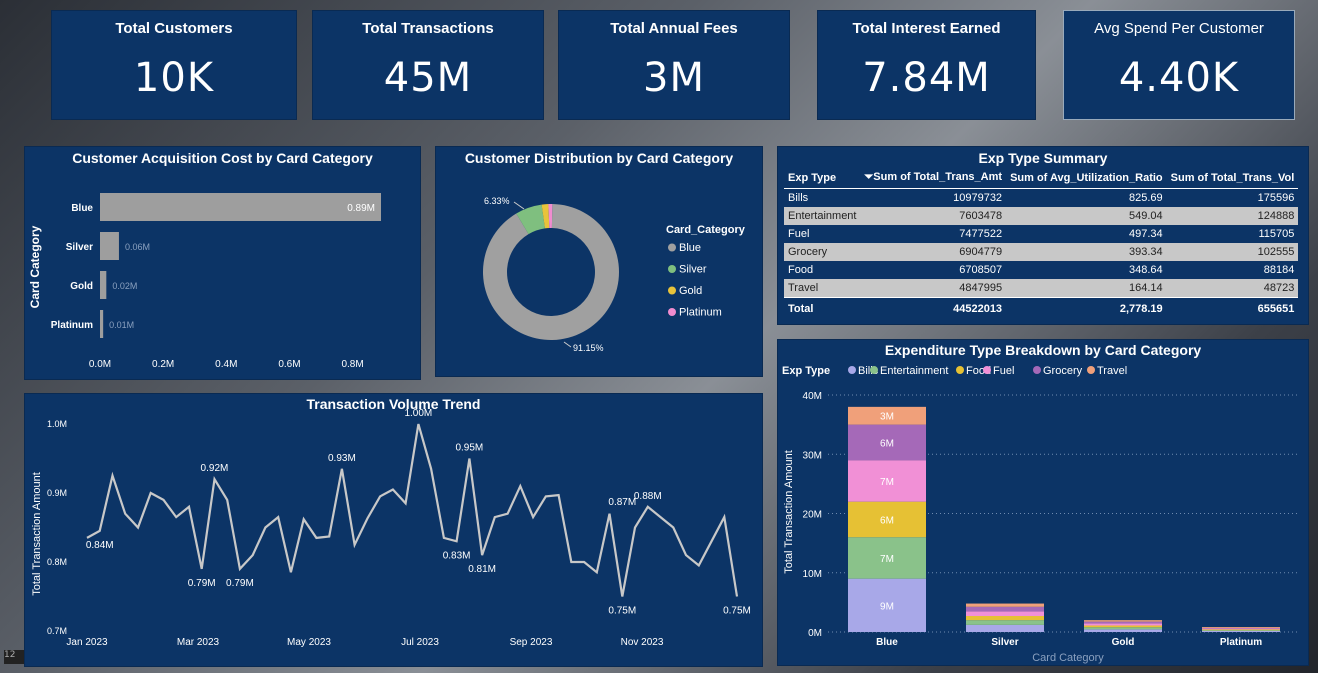 This screenshot has height=673, width=1318. Describe the element at coordinates (1003, 371) in the screenshot. I see `legend-label: Fuel` at that location.